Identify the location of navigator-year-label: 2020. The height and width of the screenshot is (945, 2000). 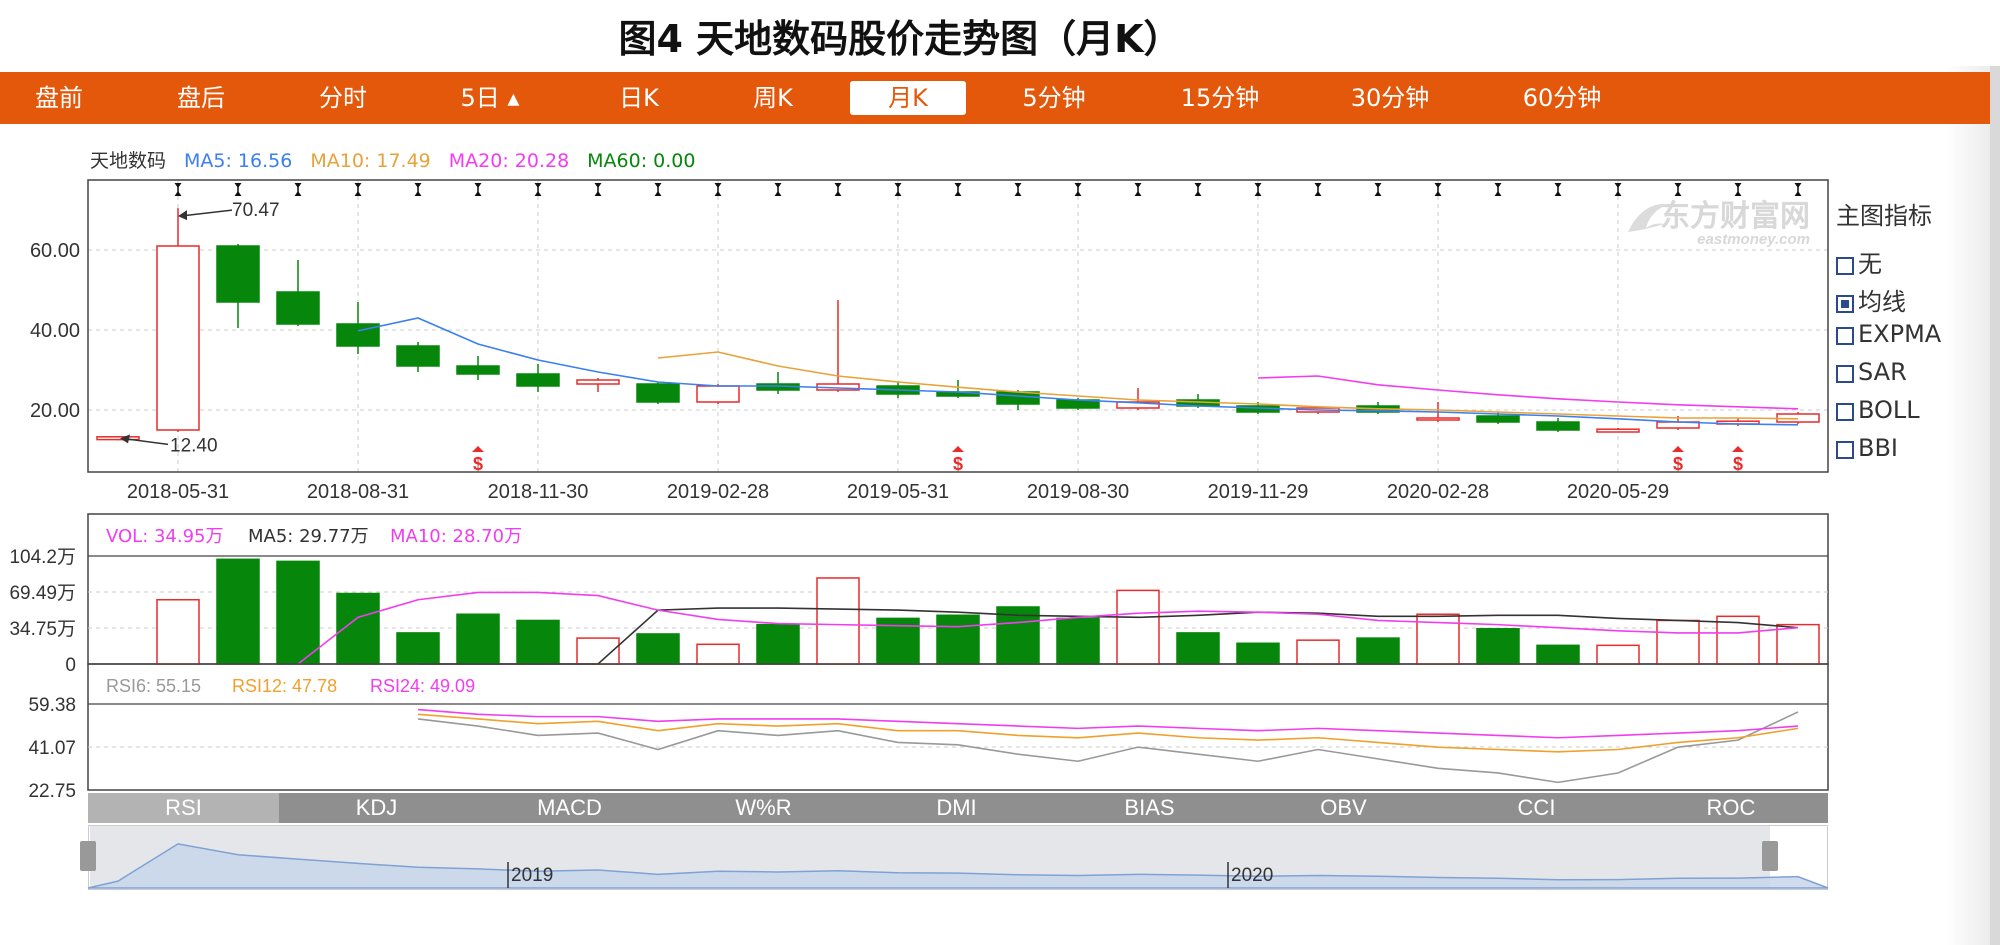
(1252, 875).